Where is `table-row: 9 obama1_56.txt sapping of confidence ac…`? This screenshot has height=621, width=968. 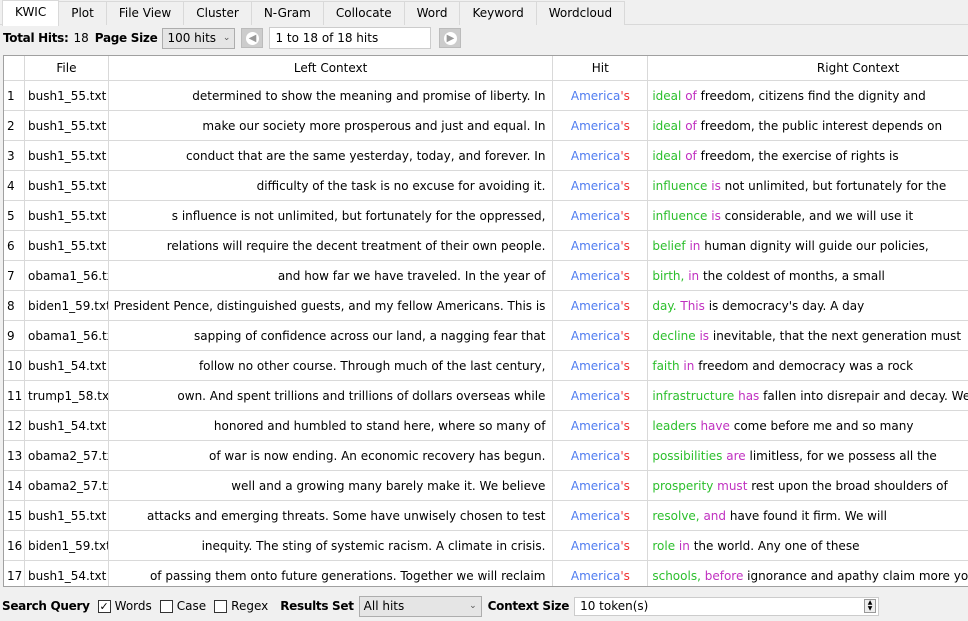 table-row: 9 obama1_56.txt sapping of confidence ac… is located at coordinates (486, 336).